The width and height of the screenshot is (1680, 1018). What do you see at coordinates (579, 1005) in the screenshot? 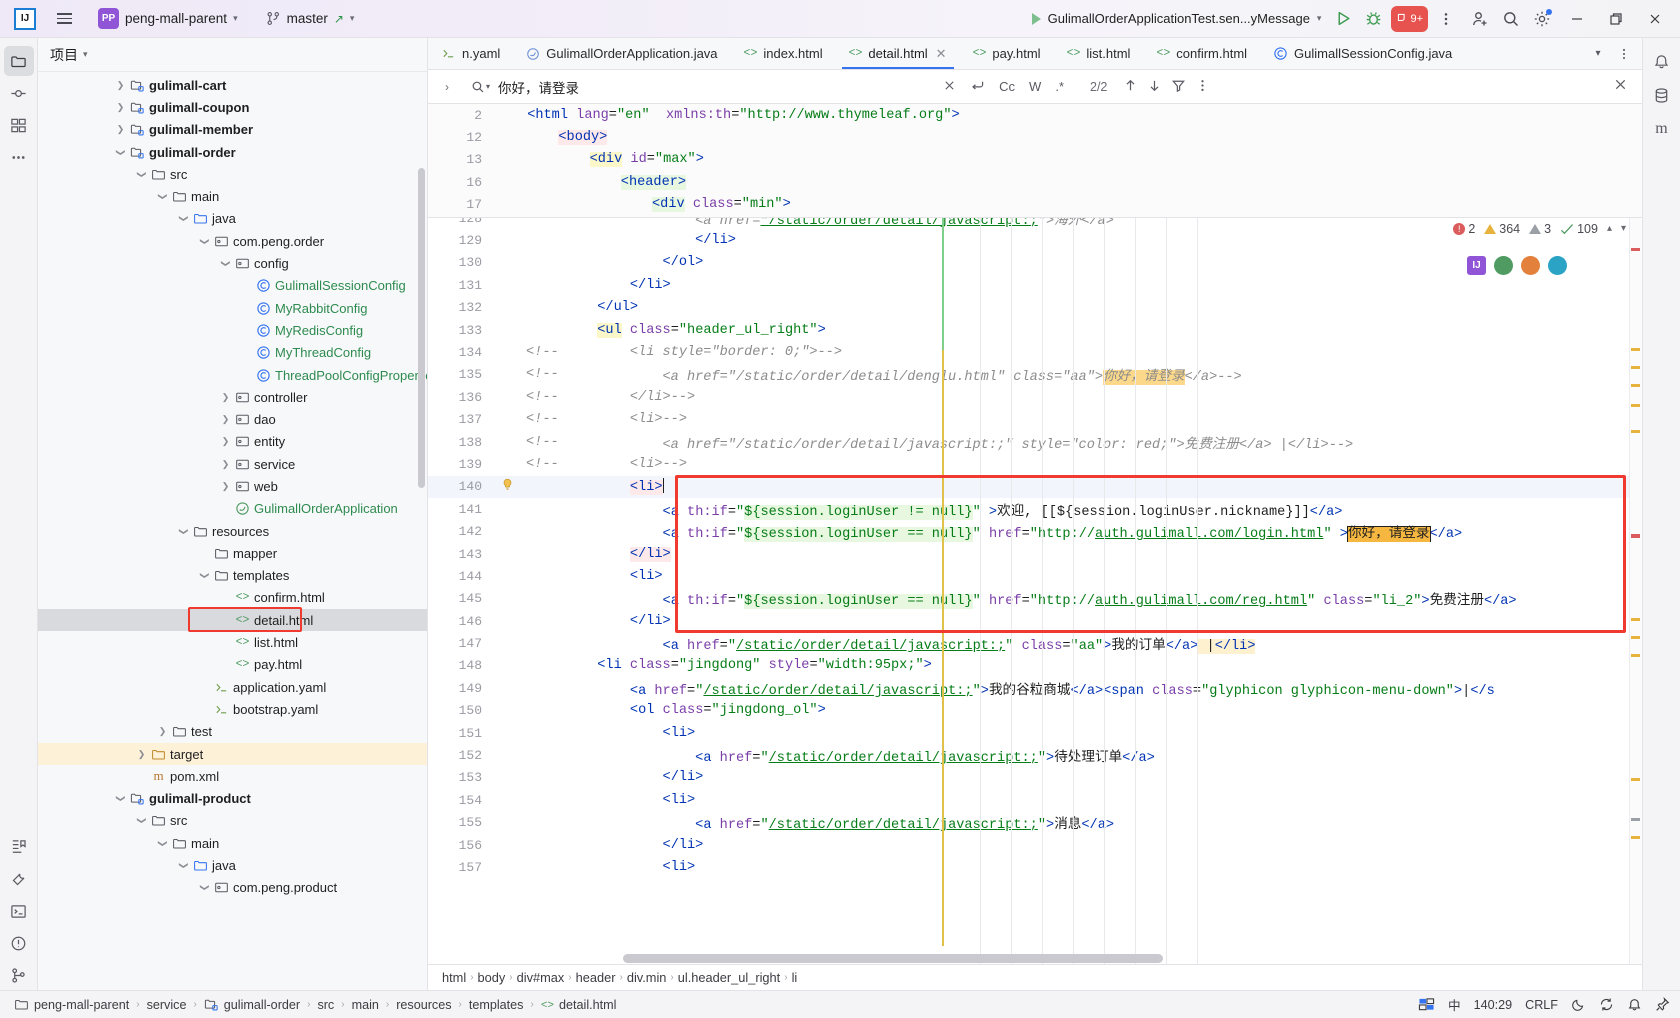
I see `status-path-item: <> detail.html` at bounding box center [579, 1005].